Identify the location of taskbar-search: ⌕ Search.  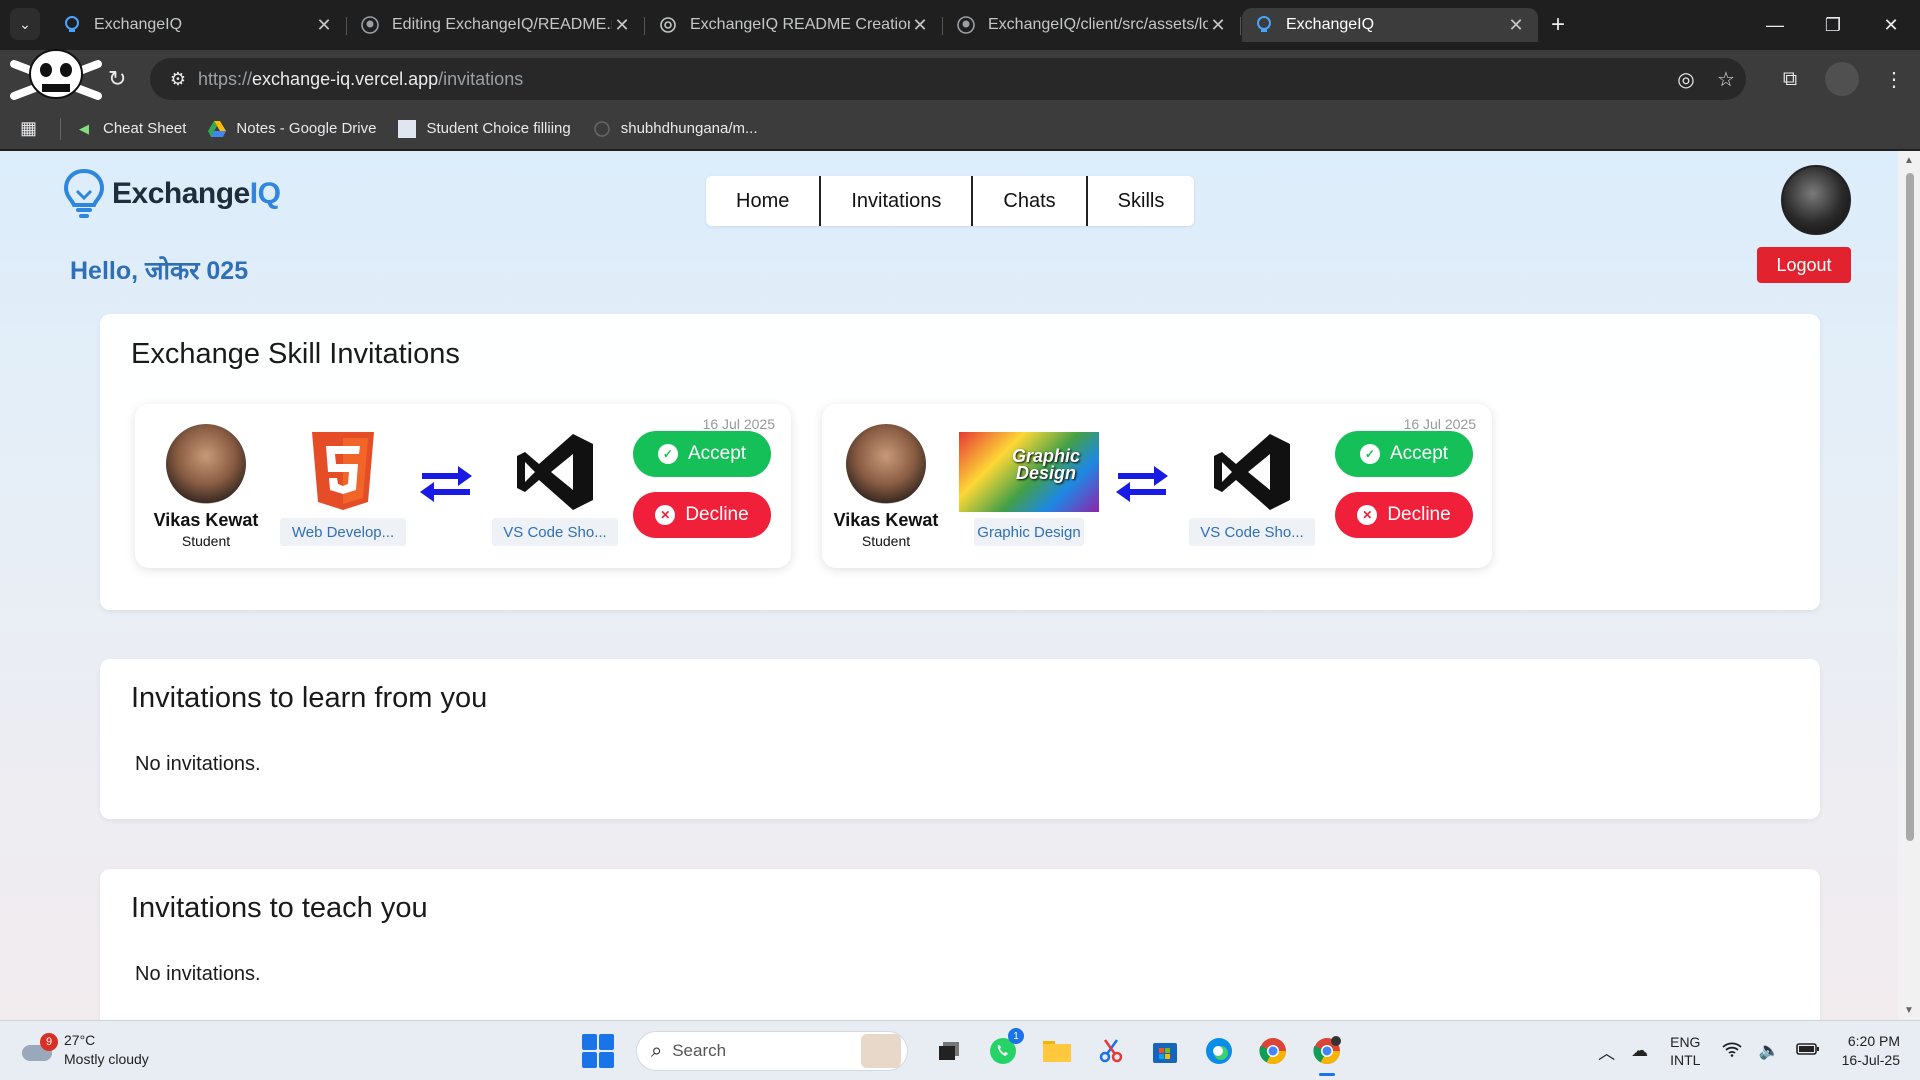
(772, 1051).